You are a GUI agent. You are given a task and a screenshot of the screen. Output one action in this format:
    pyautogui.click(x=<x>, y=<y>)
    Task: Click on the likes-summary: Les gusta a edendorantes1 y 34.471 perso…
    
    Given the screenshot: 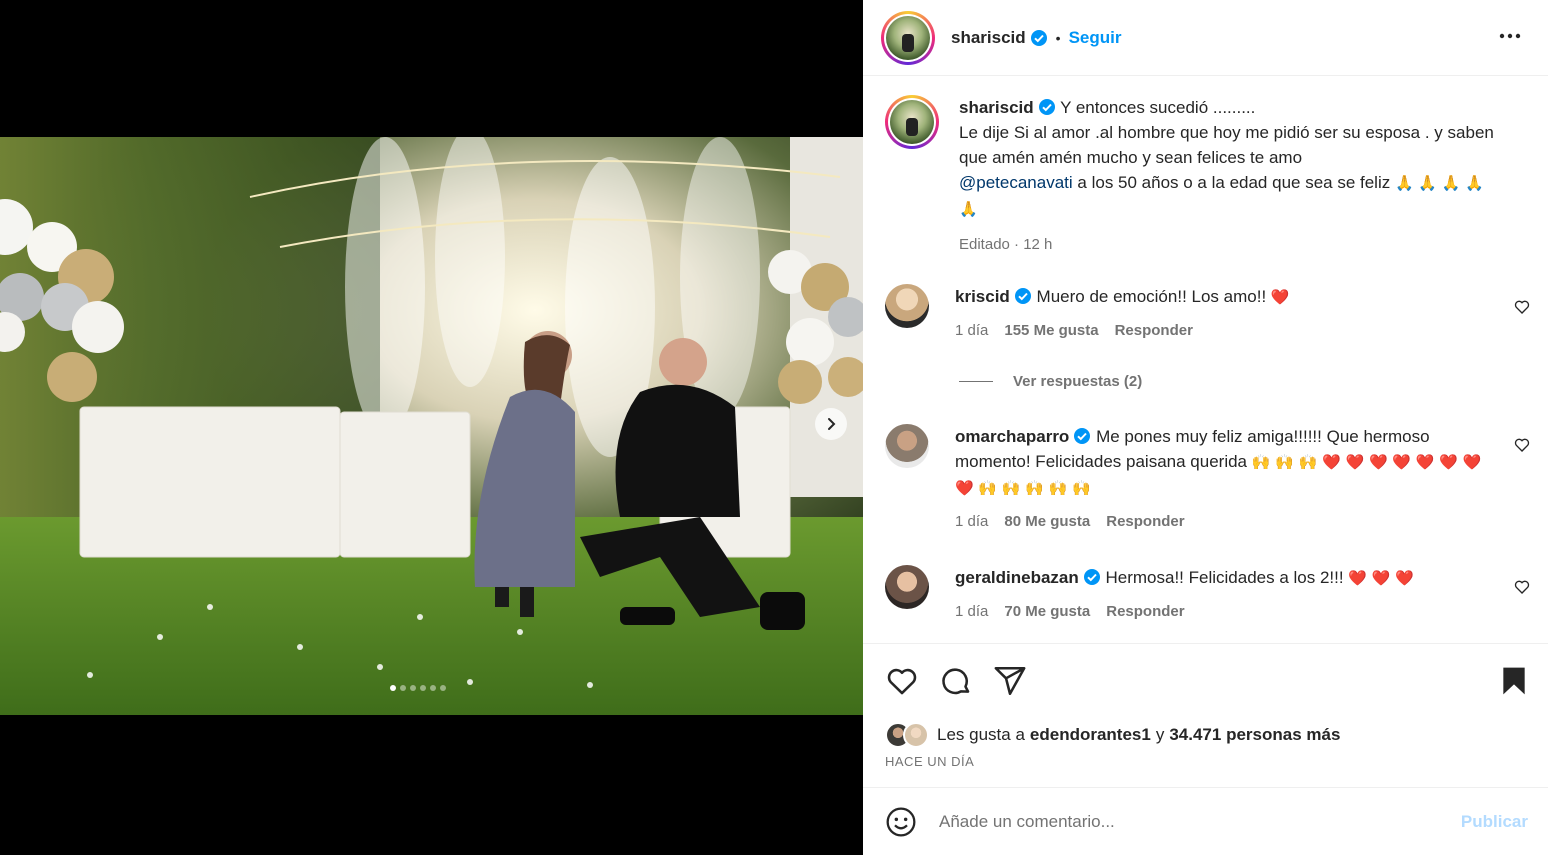 What is the action you would take?
    pyautogui.click(x=1112, y=735)
    